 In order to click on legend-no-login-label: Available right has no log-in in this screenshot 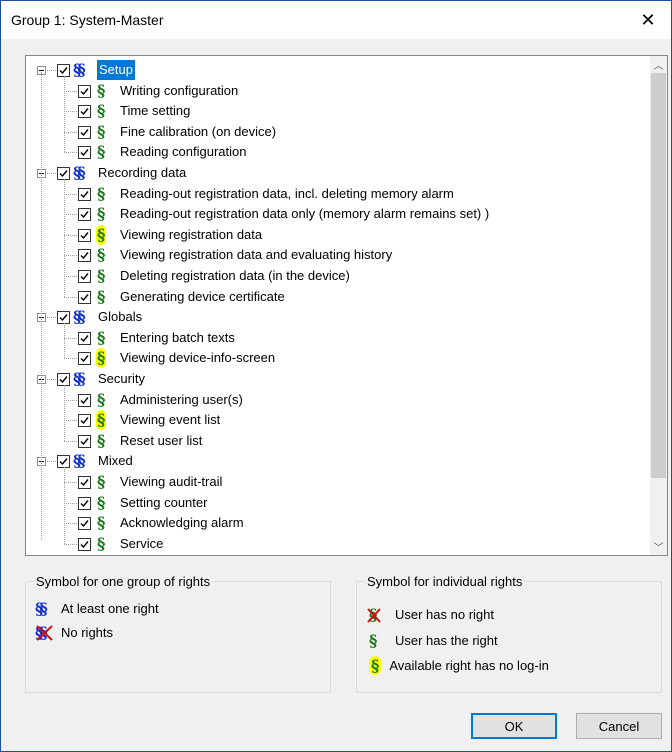, I will do `click(469, 665)`.